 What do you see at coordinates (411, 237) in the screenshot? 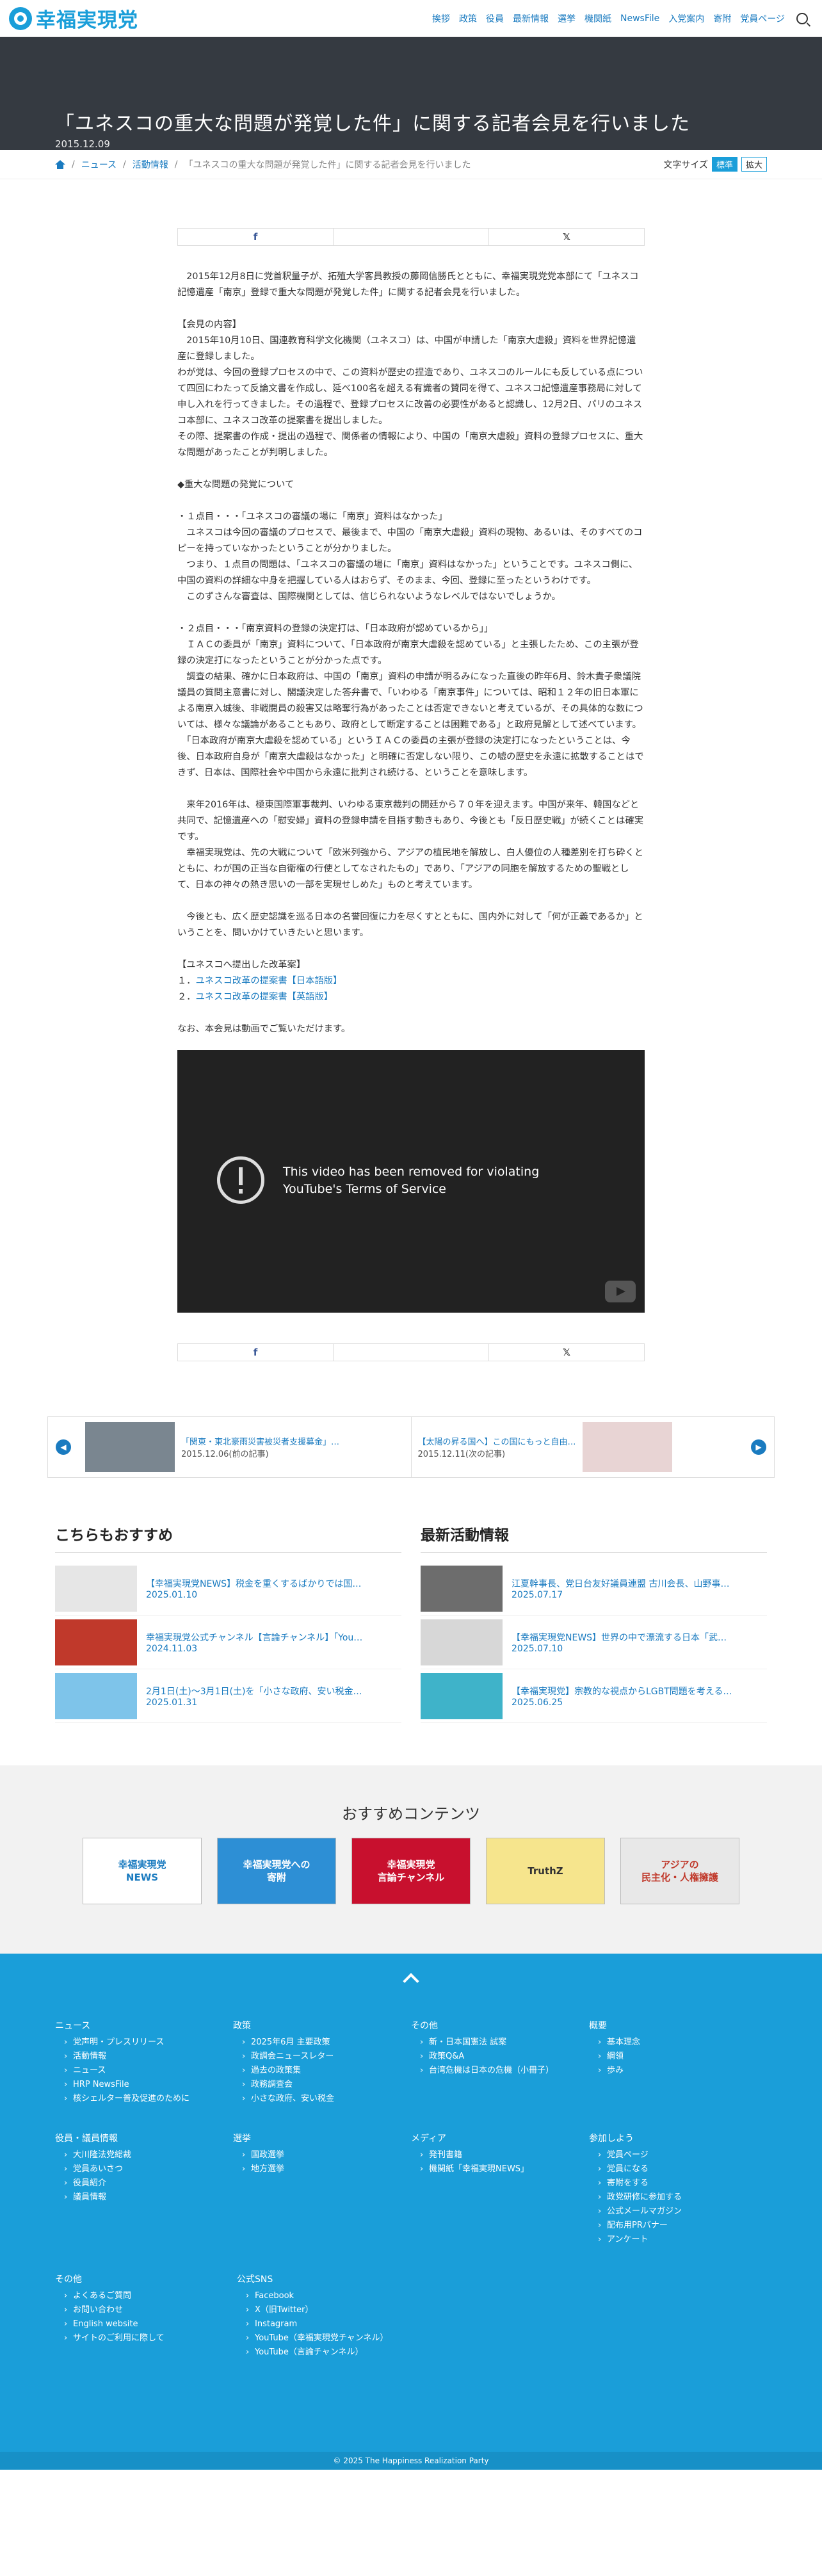
I see `share-bar-top: f 𝕏` at bounding box center [411, 237].